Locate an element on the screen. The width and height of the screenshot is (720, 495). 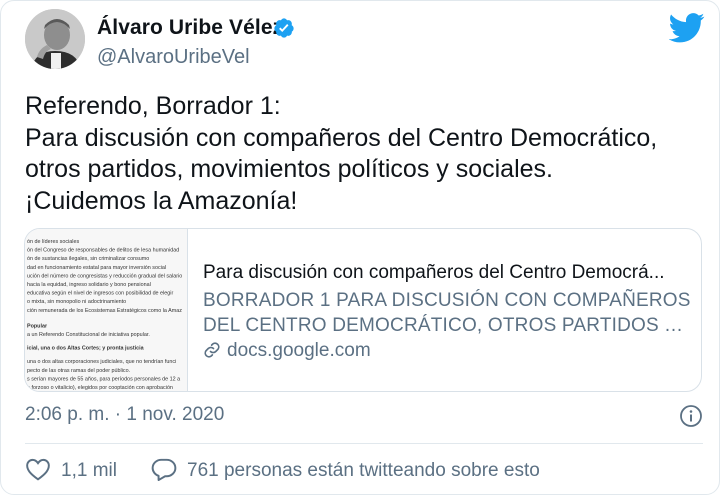
link-icon is located at coordinates (212, 350).